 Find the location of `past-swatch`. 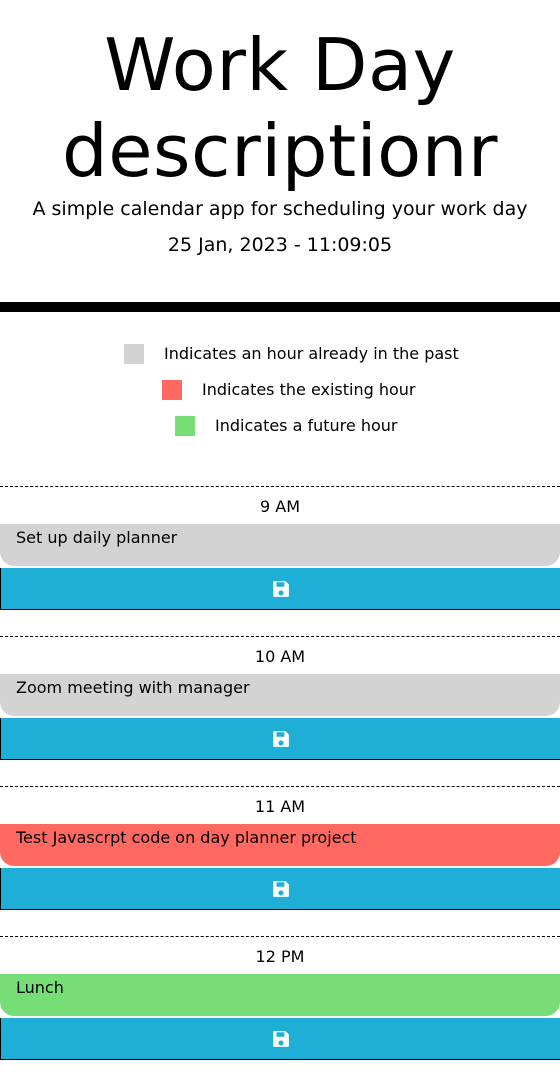

past-swatch is located at coordinates (134, 354).